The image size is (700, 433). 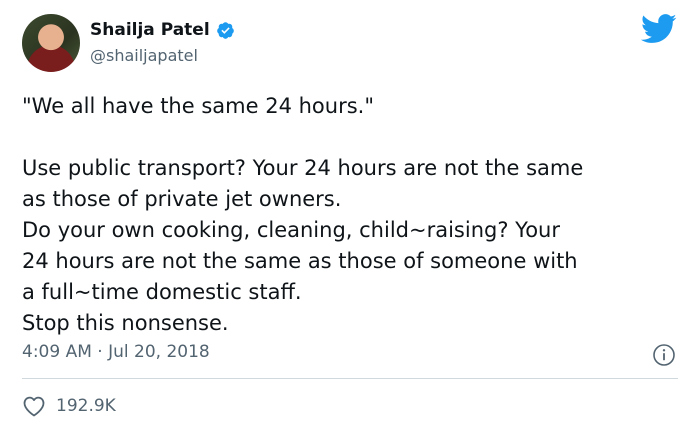 I want to click on heart-icon, so click(x=34, y=406).